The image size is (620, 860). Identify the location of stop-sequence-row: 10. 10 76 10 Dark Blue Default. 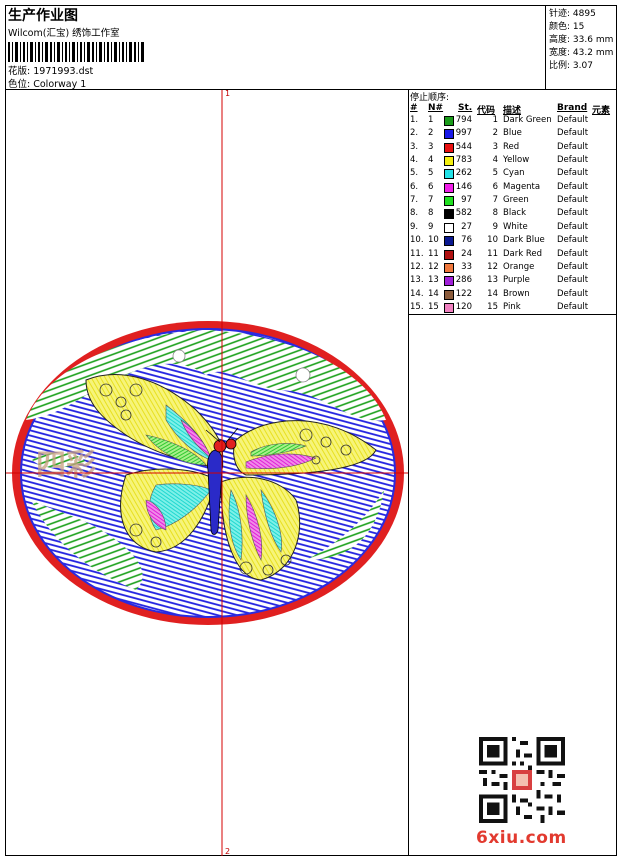
(513, 241).